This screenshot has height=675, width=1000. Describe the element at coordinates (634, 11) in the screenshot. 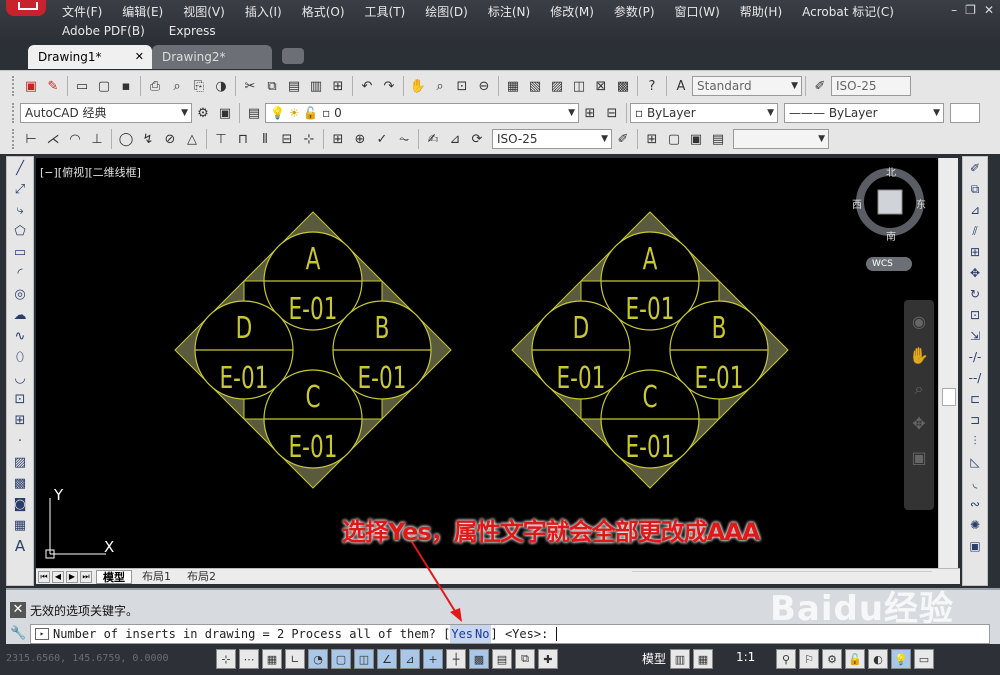

I see `menu-item: 参数(P)` at that location.